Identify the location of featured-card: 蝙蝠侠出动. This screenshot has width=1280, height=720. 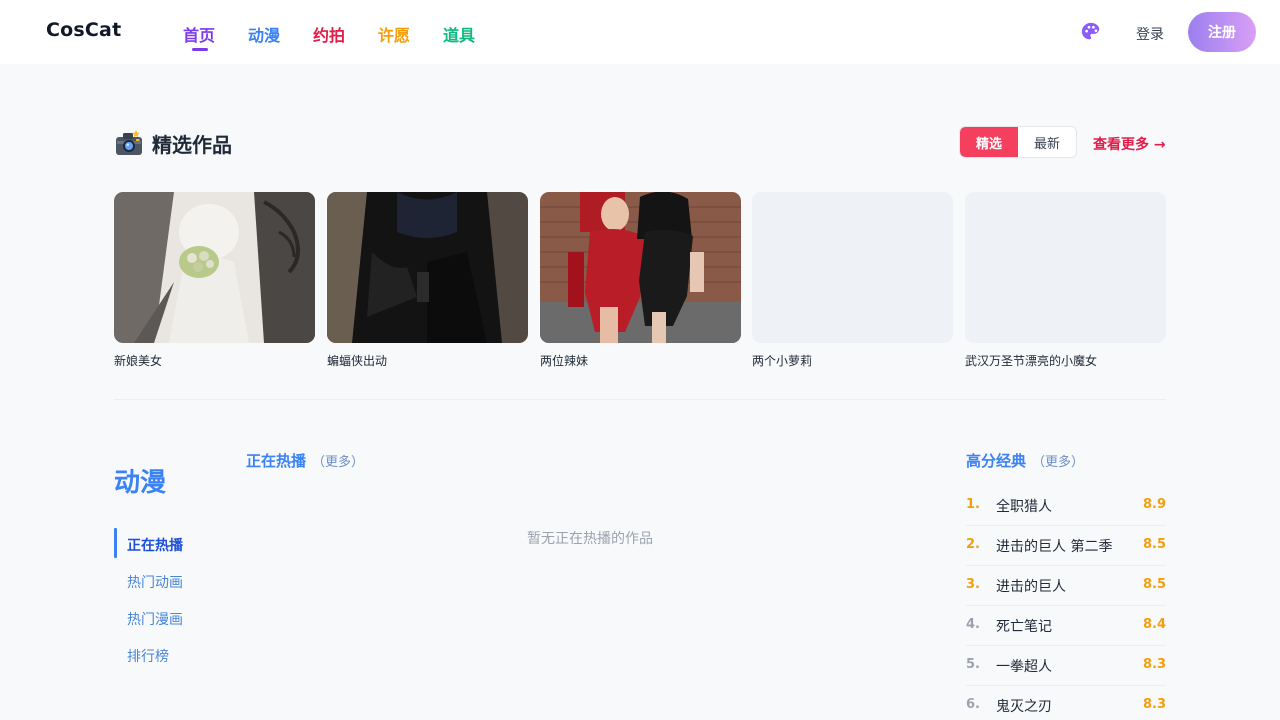
(427, 280).